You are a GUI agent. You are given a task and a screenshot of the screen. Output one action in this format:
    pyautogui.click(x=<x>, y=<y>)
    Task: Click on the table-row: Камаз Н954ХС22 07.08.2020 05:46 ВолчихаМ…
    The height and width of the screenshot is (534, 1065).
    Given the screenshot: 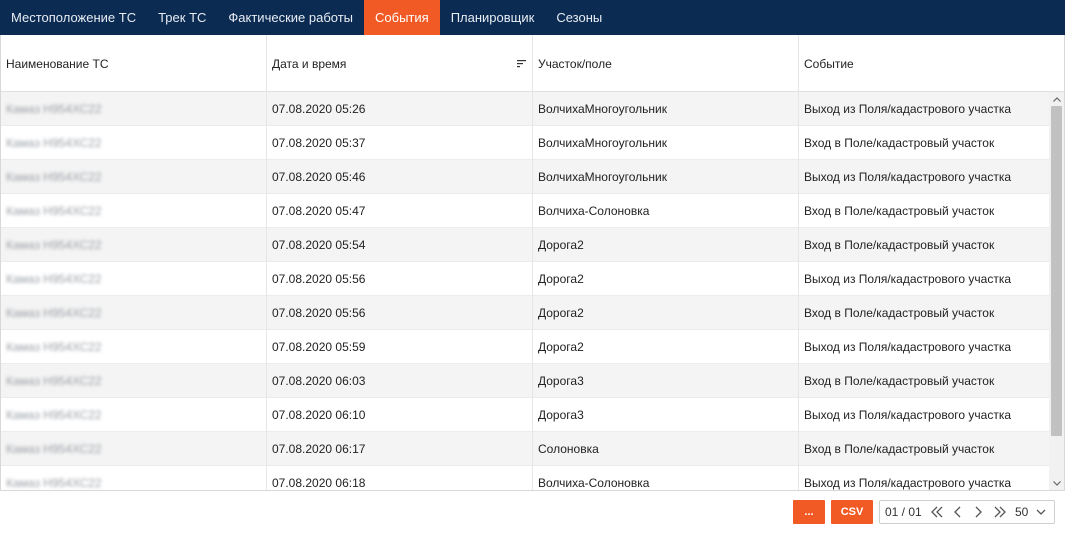 What is the action you would take?
    pyautogui.click(x=525, y=177)
    